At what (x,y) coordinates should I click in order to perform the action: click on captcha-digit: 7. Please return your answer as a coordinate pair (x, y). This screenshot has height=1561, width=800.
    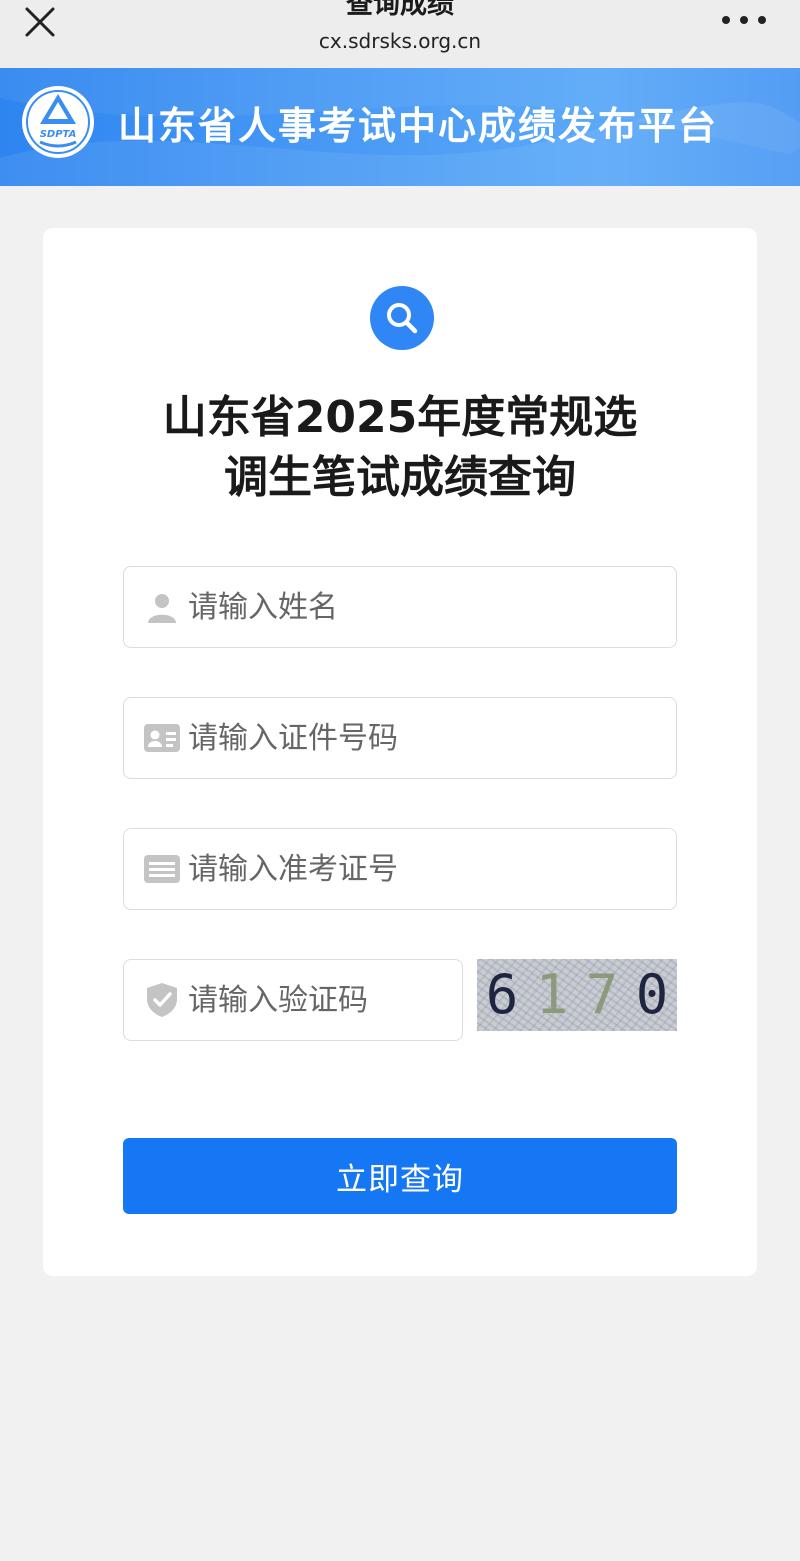
    Looking at the image, I should click on (602, 994).